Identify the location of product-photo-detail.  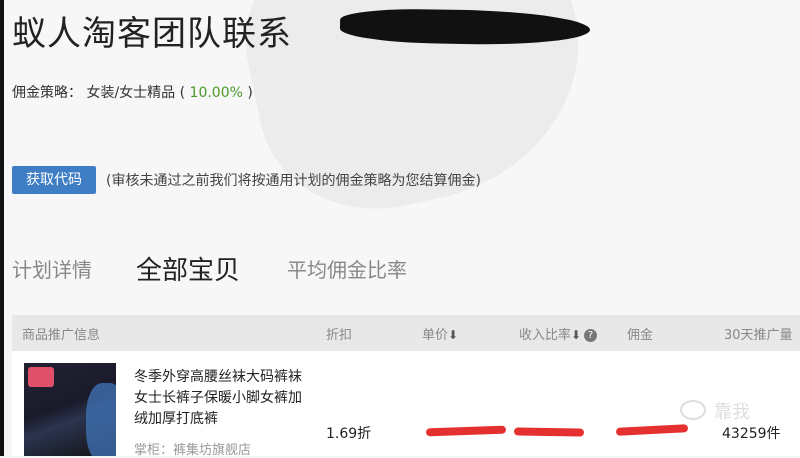
(101, 419).